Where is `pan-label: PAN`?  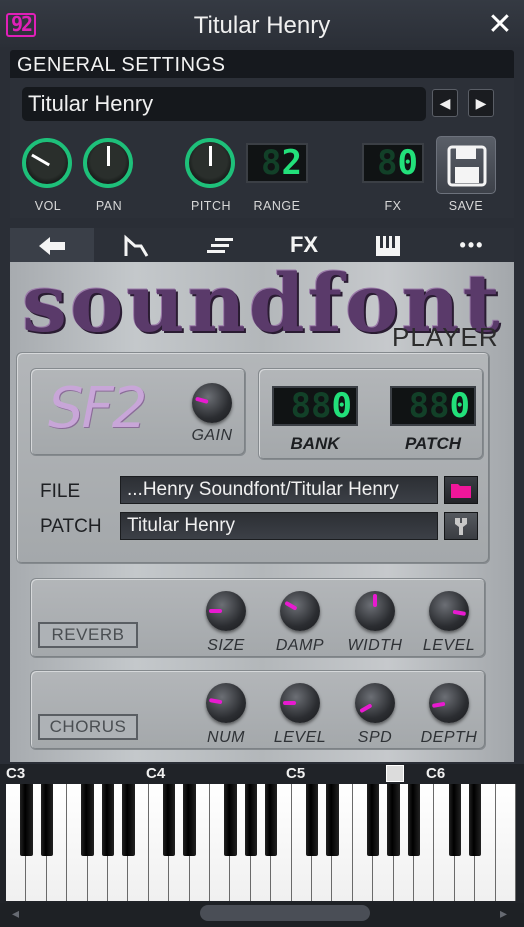
pan-label: PAN is located at coordinates (109, 206).